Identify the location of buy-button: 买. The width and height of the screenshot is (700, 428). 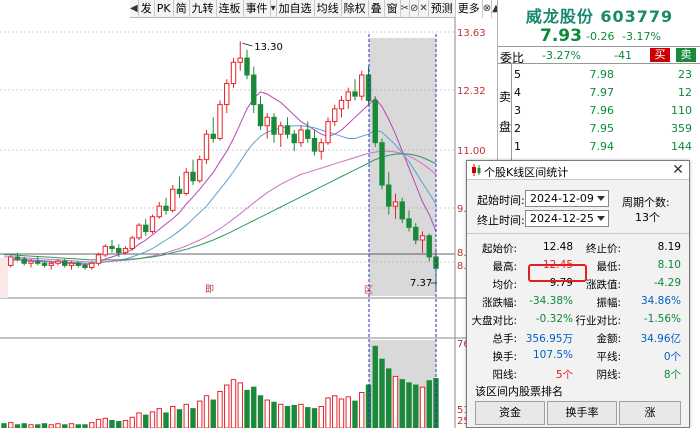
(660, 55).